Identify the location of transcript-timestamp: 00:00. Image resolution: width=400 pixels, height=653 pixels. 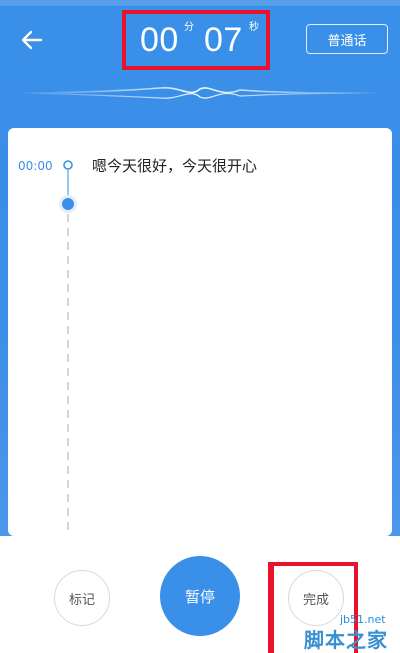
(35, 166).